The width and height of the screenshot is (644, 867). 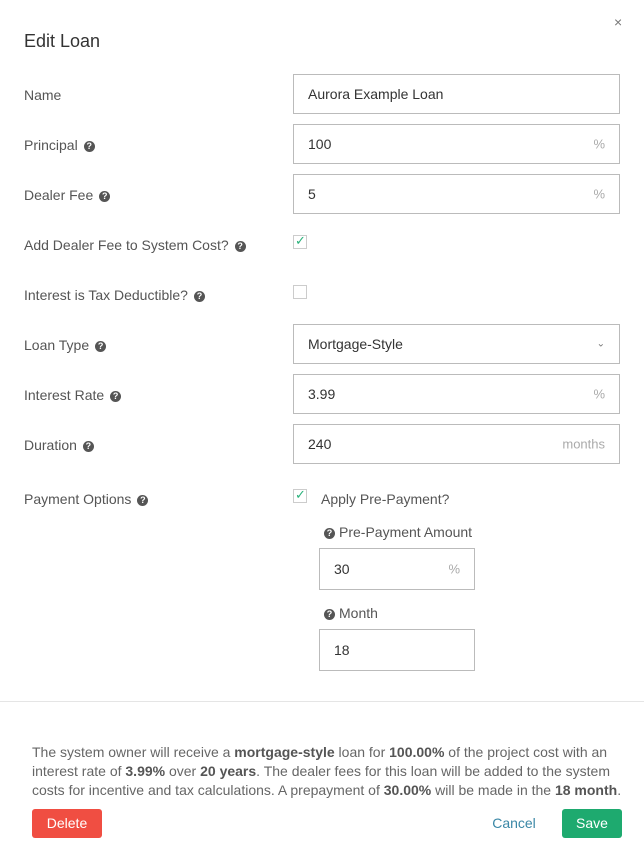 I want to click on interest-deductible-checkbox, so click(x=300, y=292).